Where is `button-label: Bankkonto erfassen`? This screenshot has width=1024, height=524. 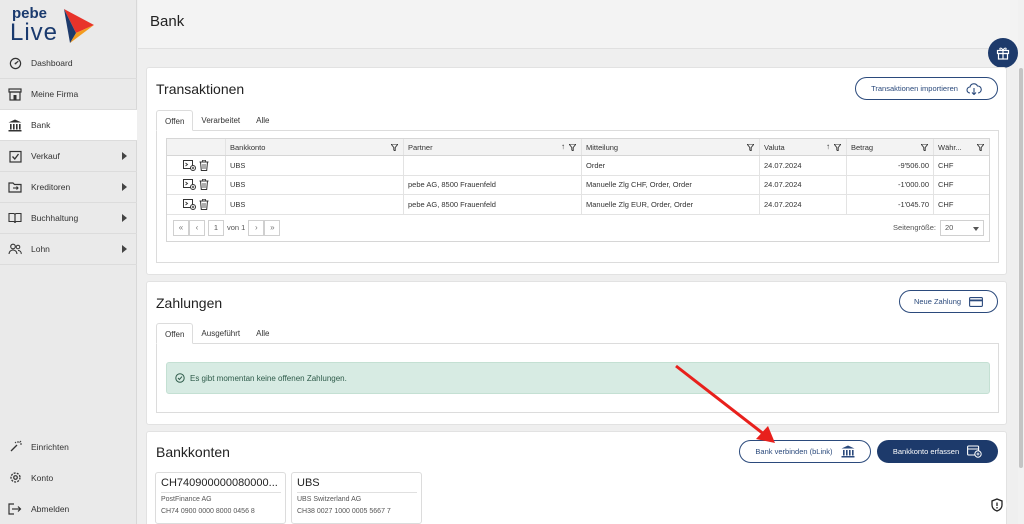
button-label: Bankkonto erfassen is located at coordinates (926, 451).